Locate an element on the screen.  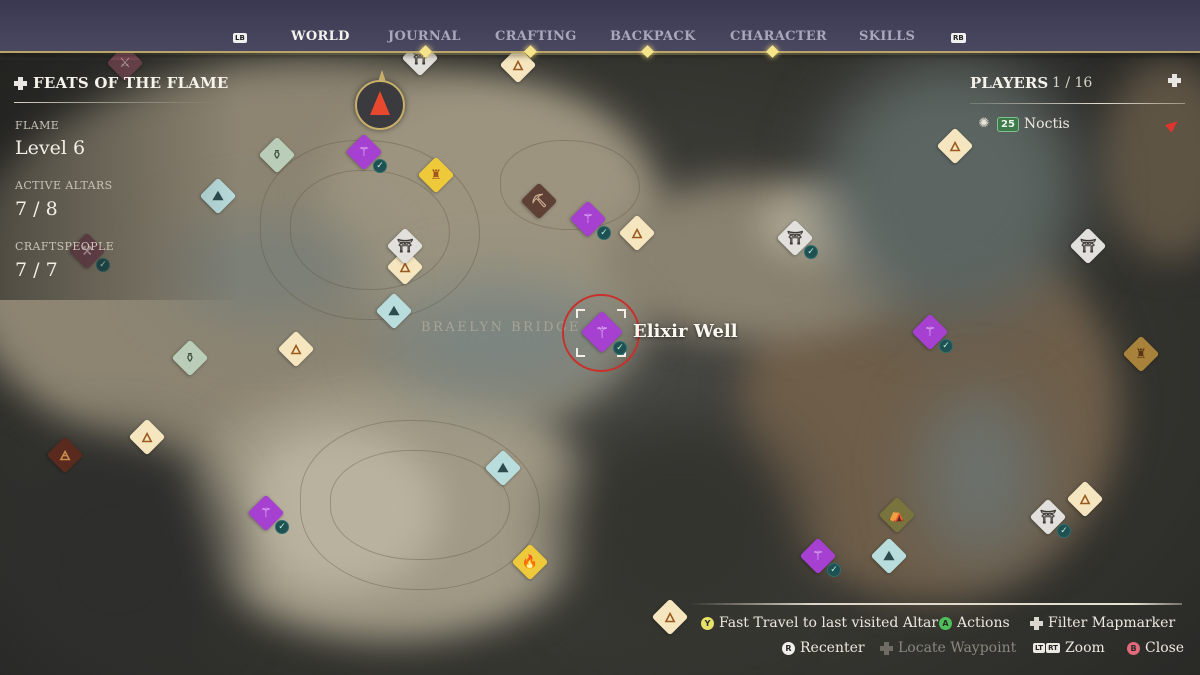
recenter-label: Recenter is located at coordinates (832, 648).